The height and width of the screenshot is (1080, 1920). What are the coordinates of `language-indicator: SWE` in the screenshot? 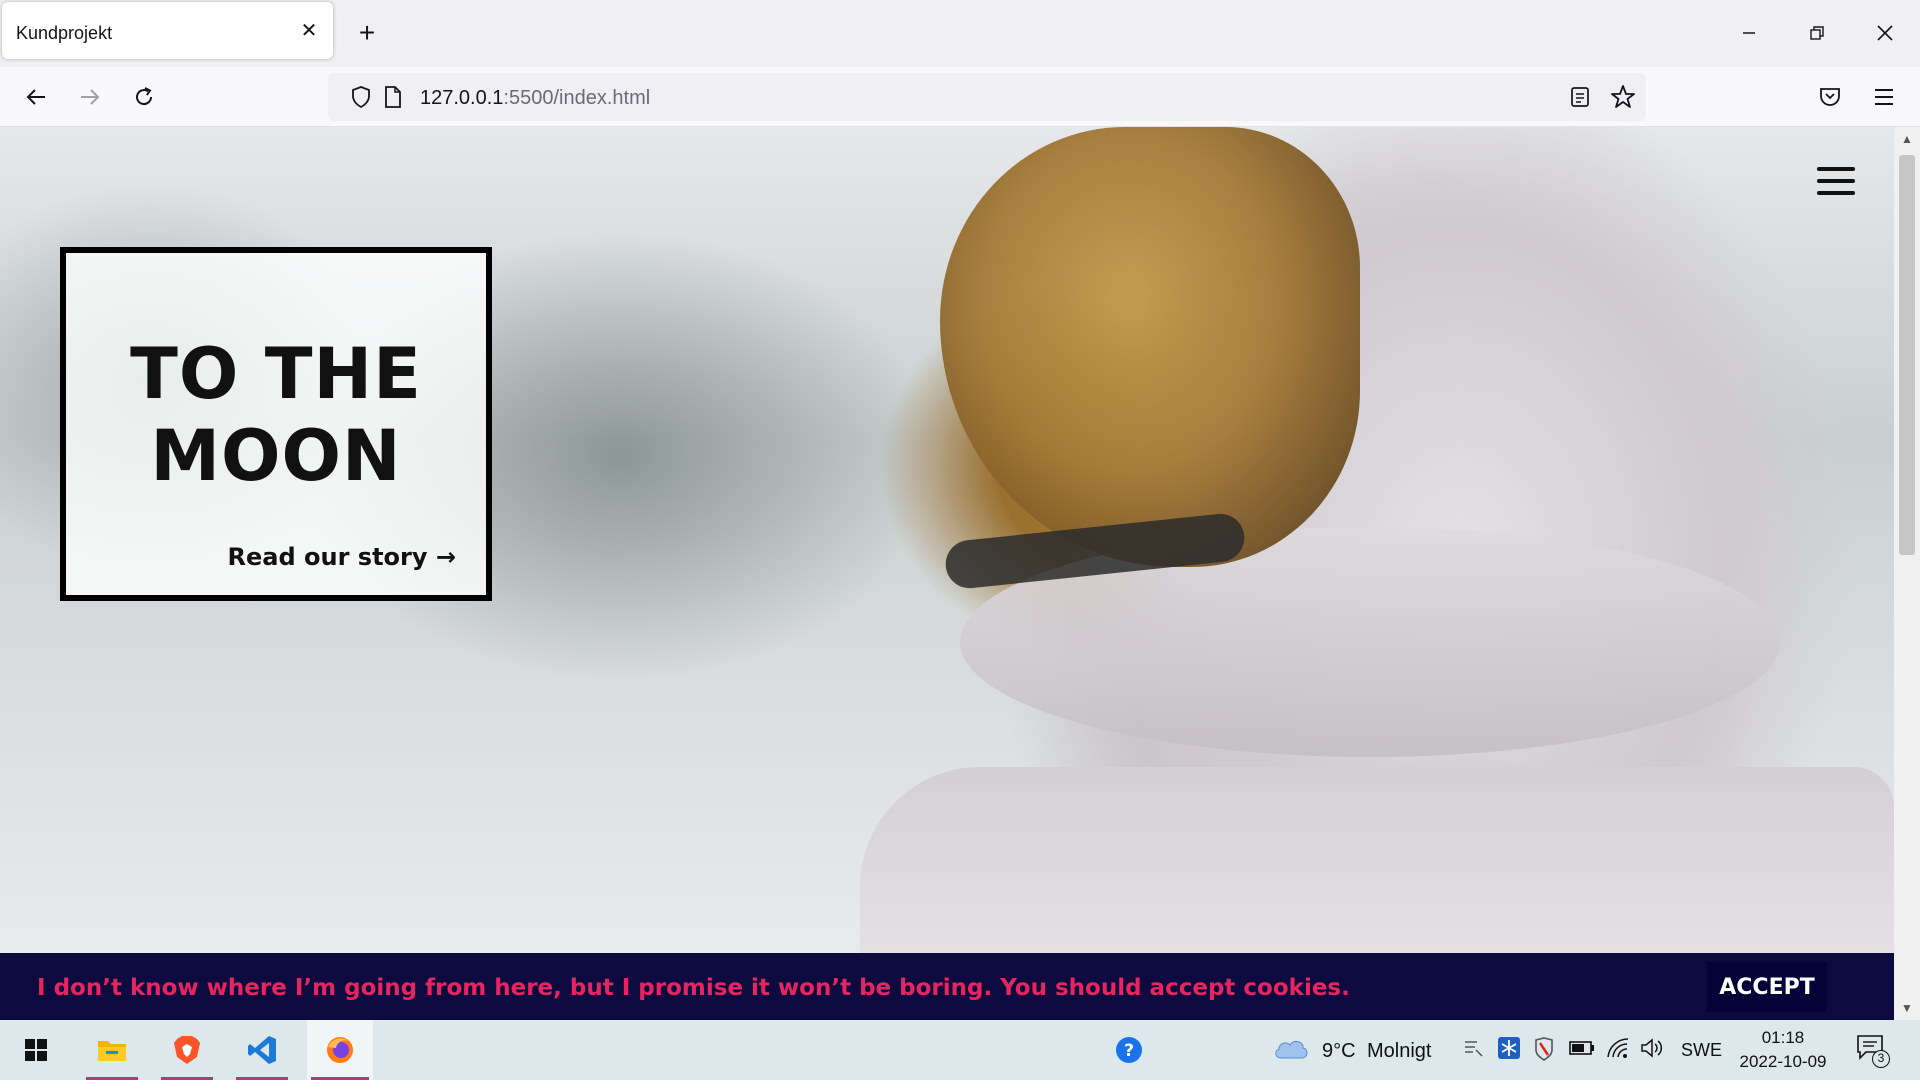 It's located at (1701, 1050).